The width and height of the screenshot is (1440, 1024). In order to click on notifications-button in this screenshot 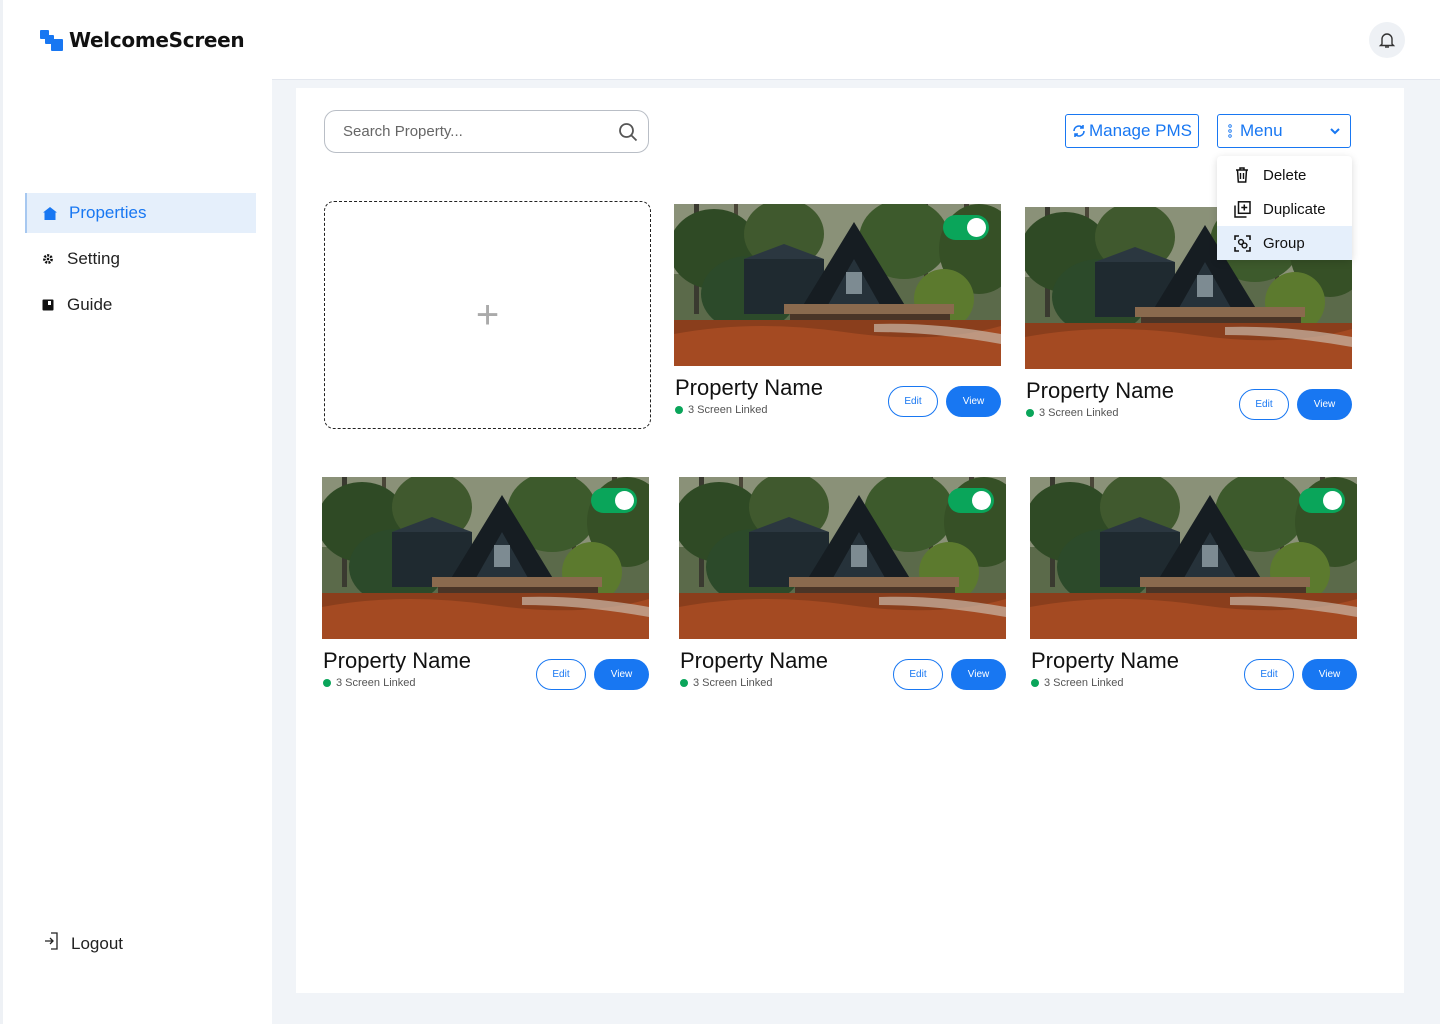, I will do `click(1387, 40)`.